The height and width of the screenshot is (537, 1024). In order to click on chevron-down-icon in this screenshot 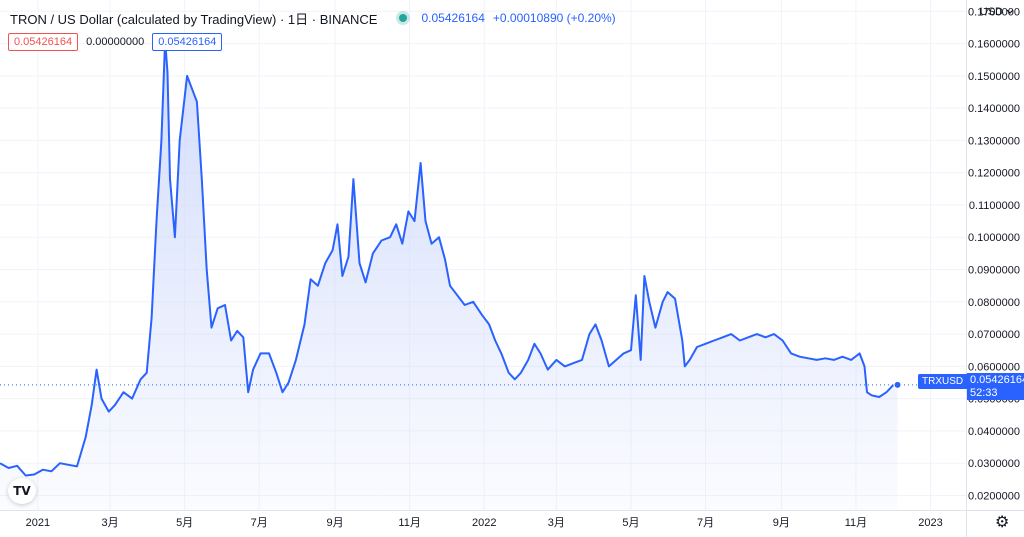, I will do `click(1010, 11)`.